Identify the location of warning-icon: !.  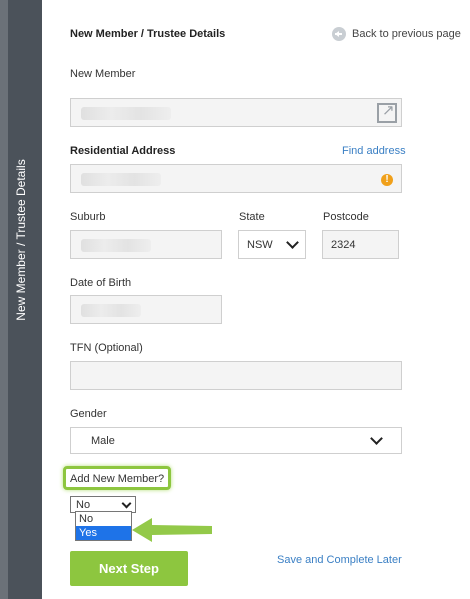
(387, 180).